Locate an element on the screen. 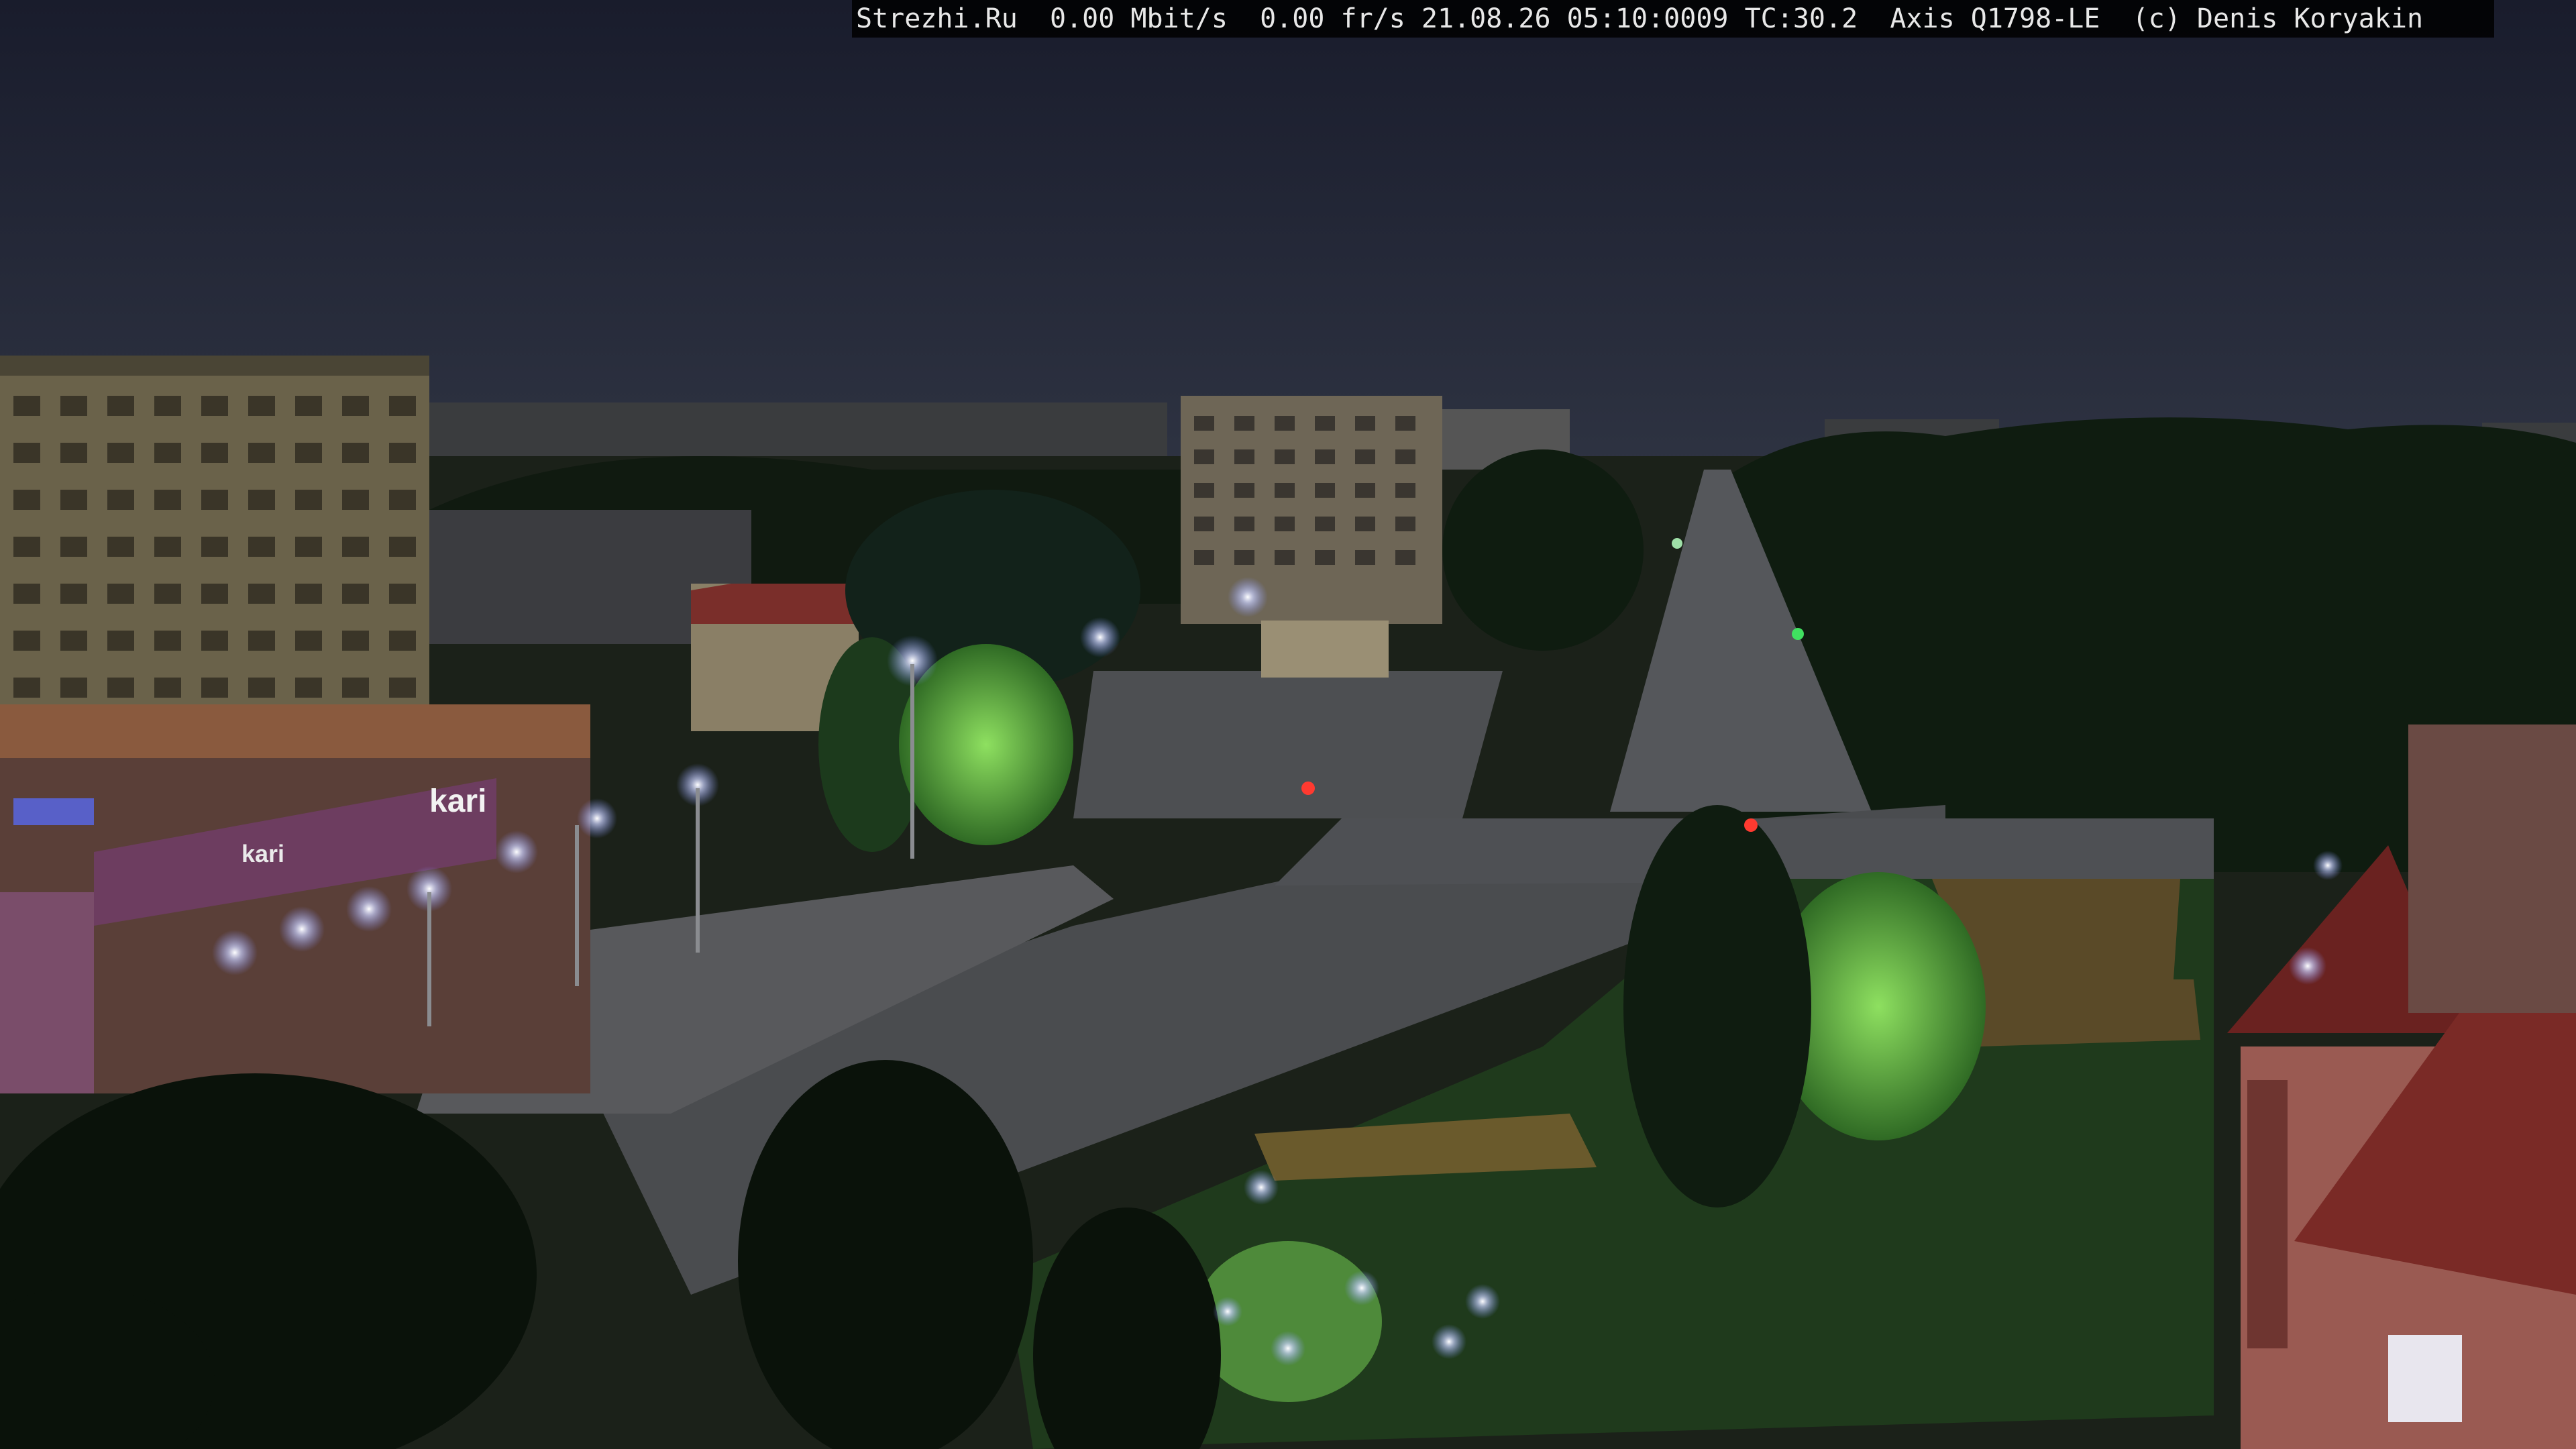  kari-store-building is located at coordinates (295, 898).